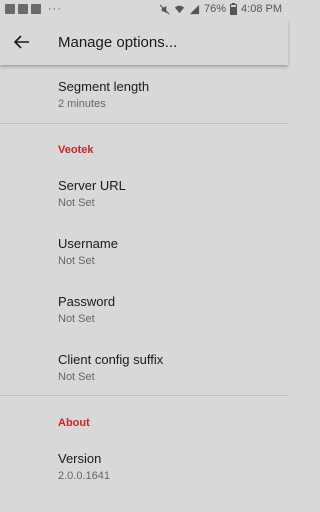  I want to click on pref-title: Version, so click(80, 458).